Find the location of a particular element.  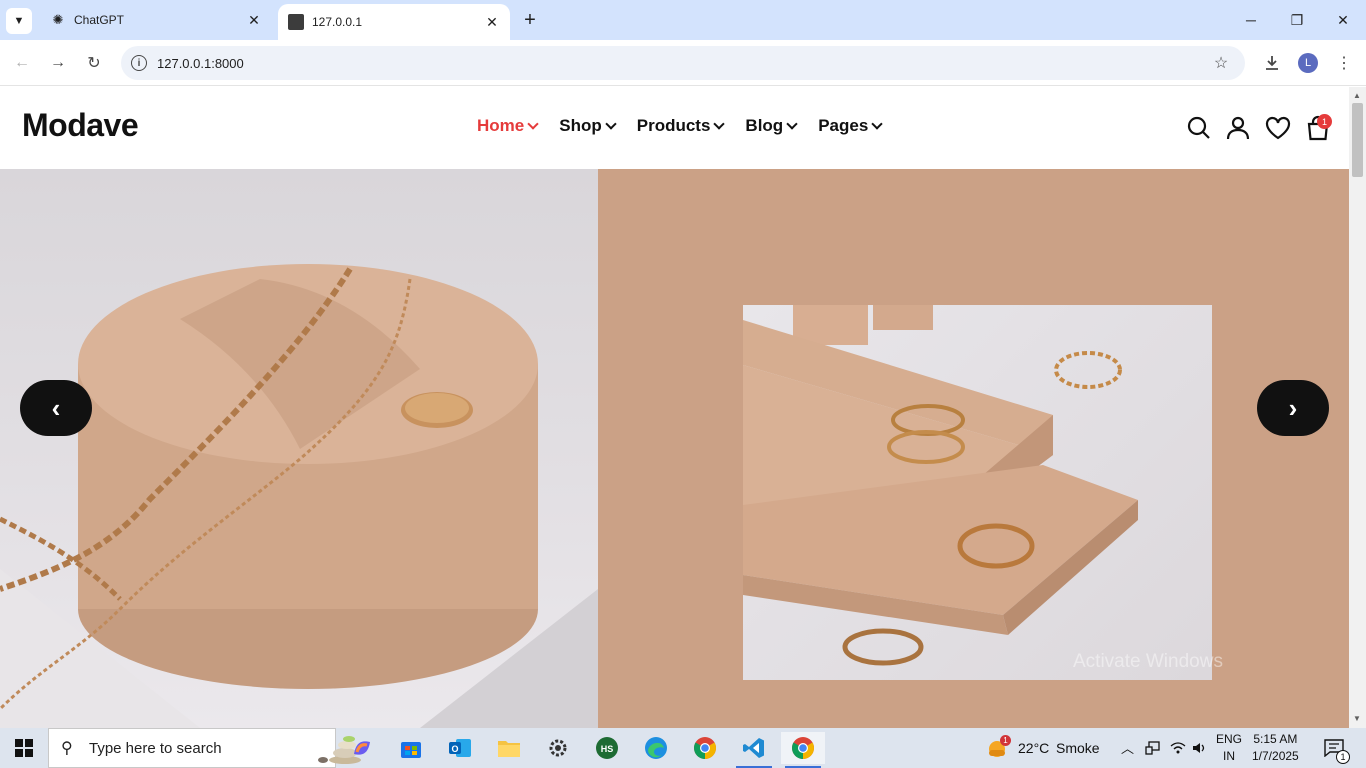

copilot-app-icon is located at coordinates (362, 748).